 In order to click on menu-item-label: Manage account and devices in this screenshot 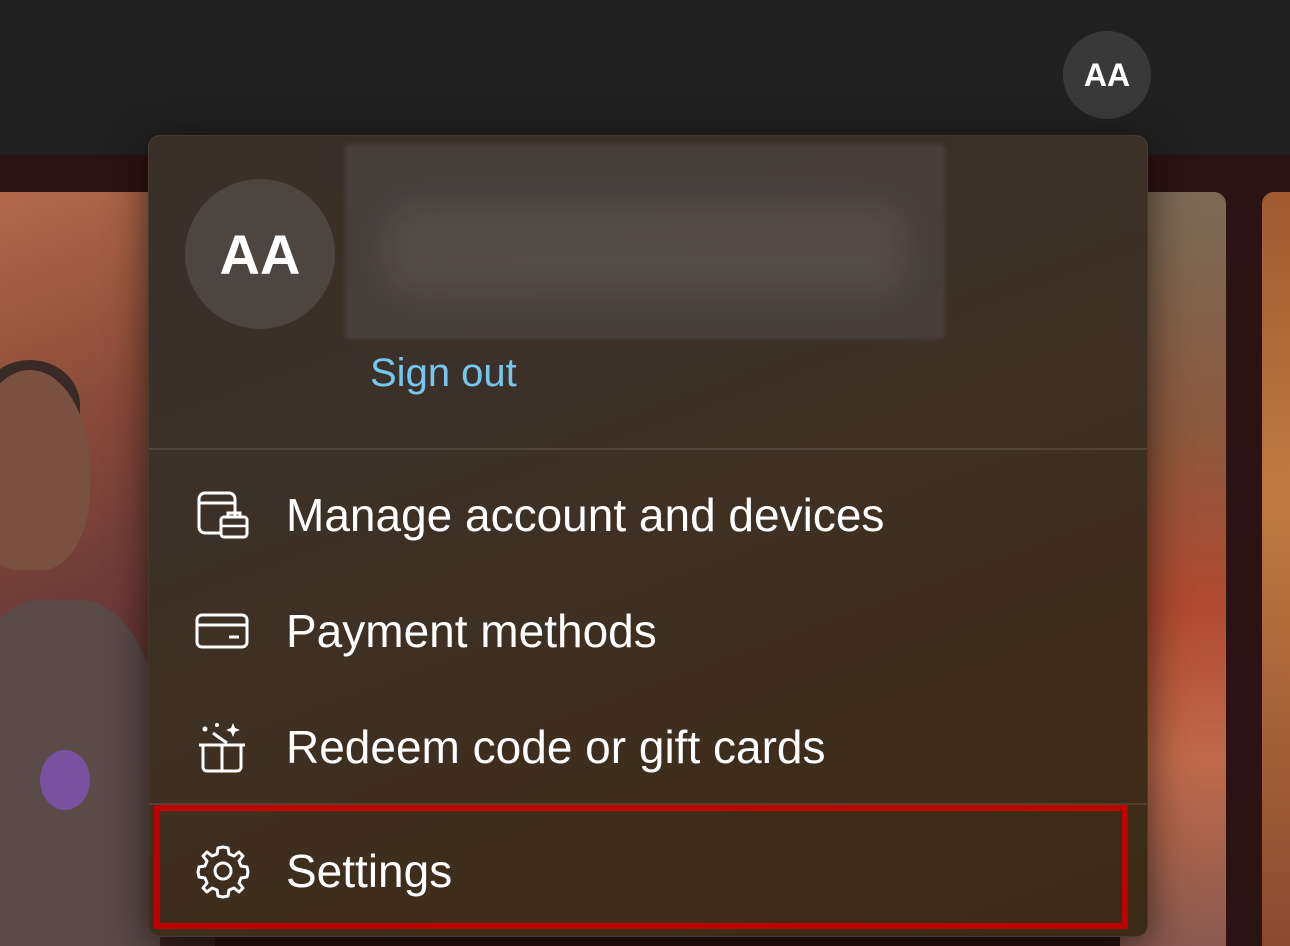, I will do `click(585, 515)`.